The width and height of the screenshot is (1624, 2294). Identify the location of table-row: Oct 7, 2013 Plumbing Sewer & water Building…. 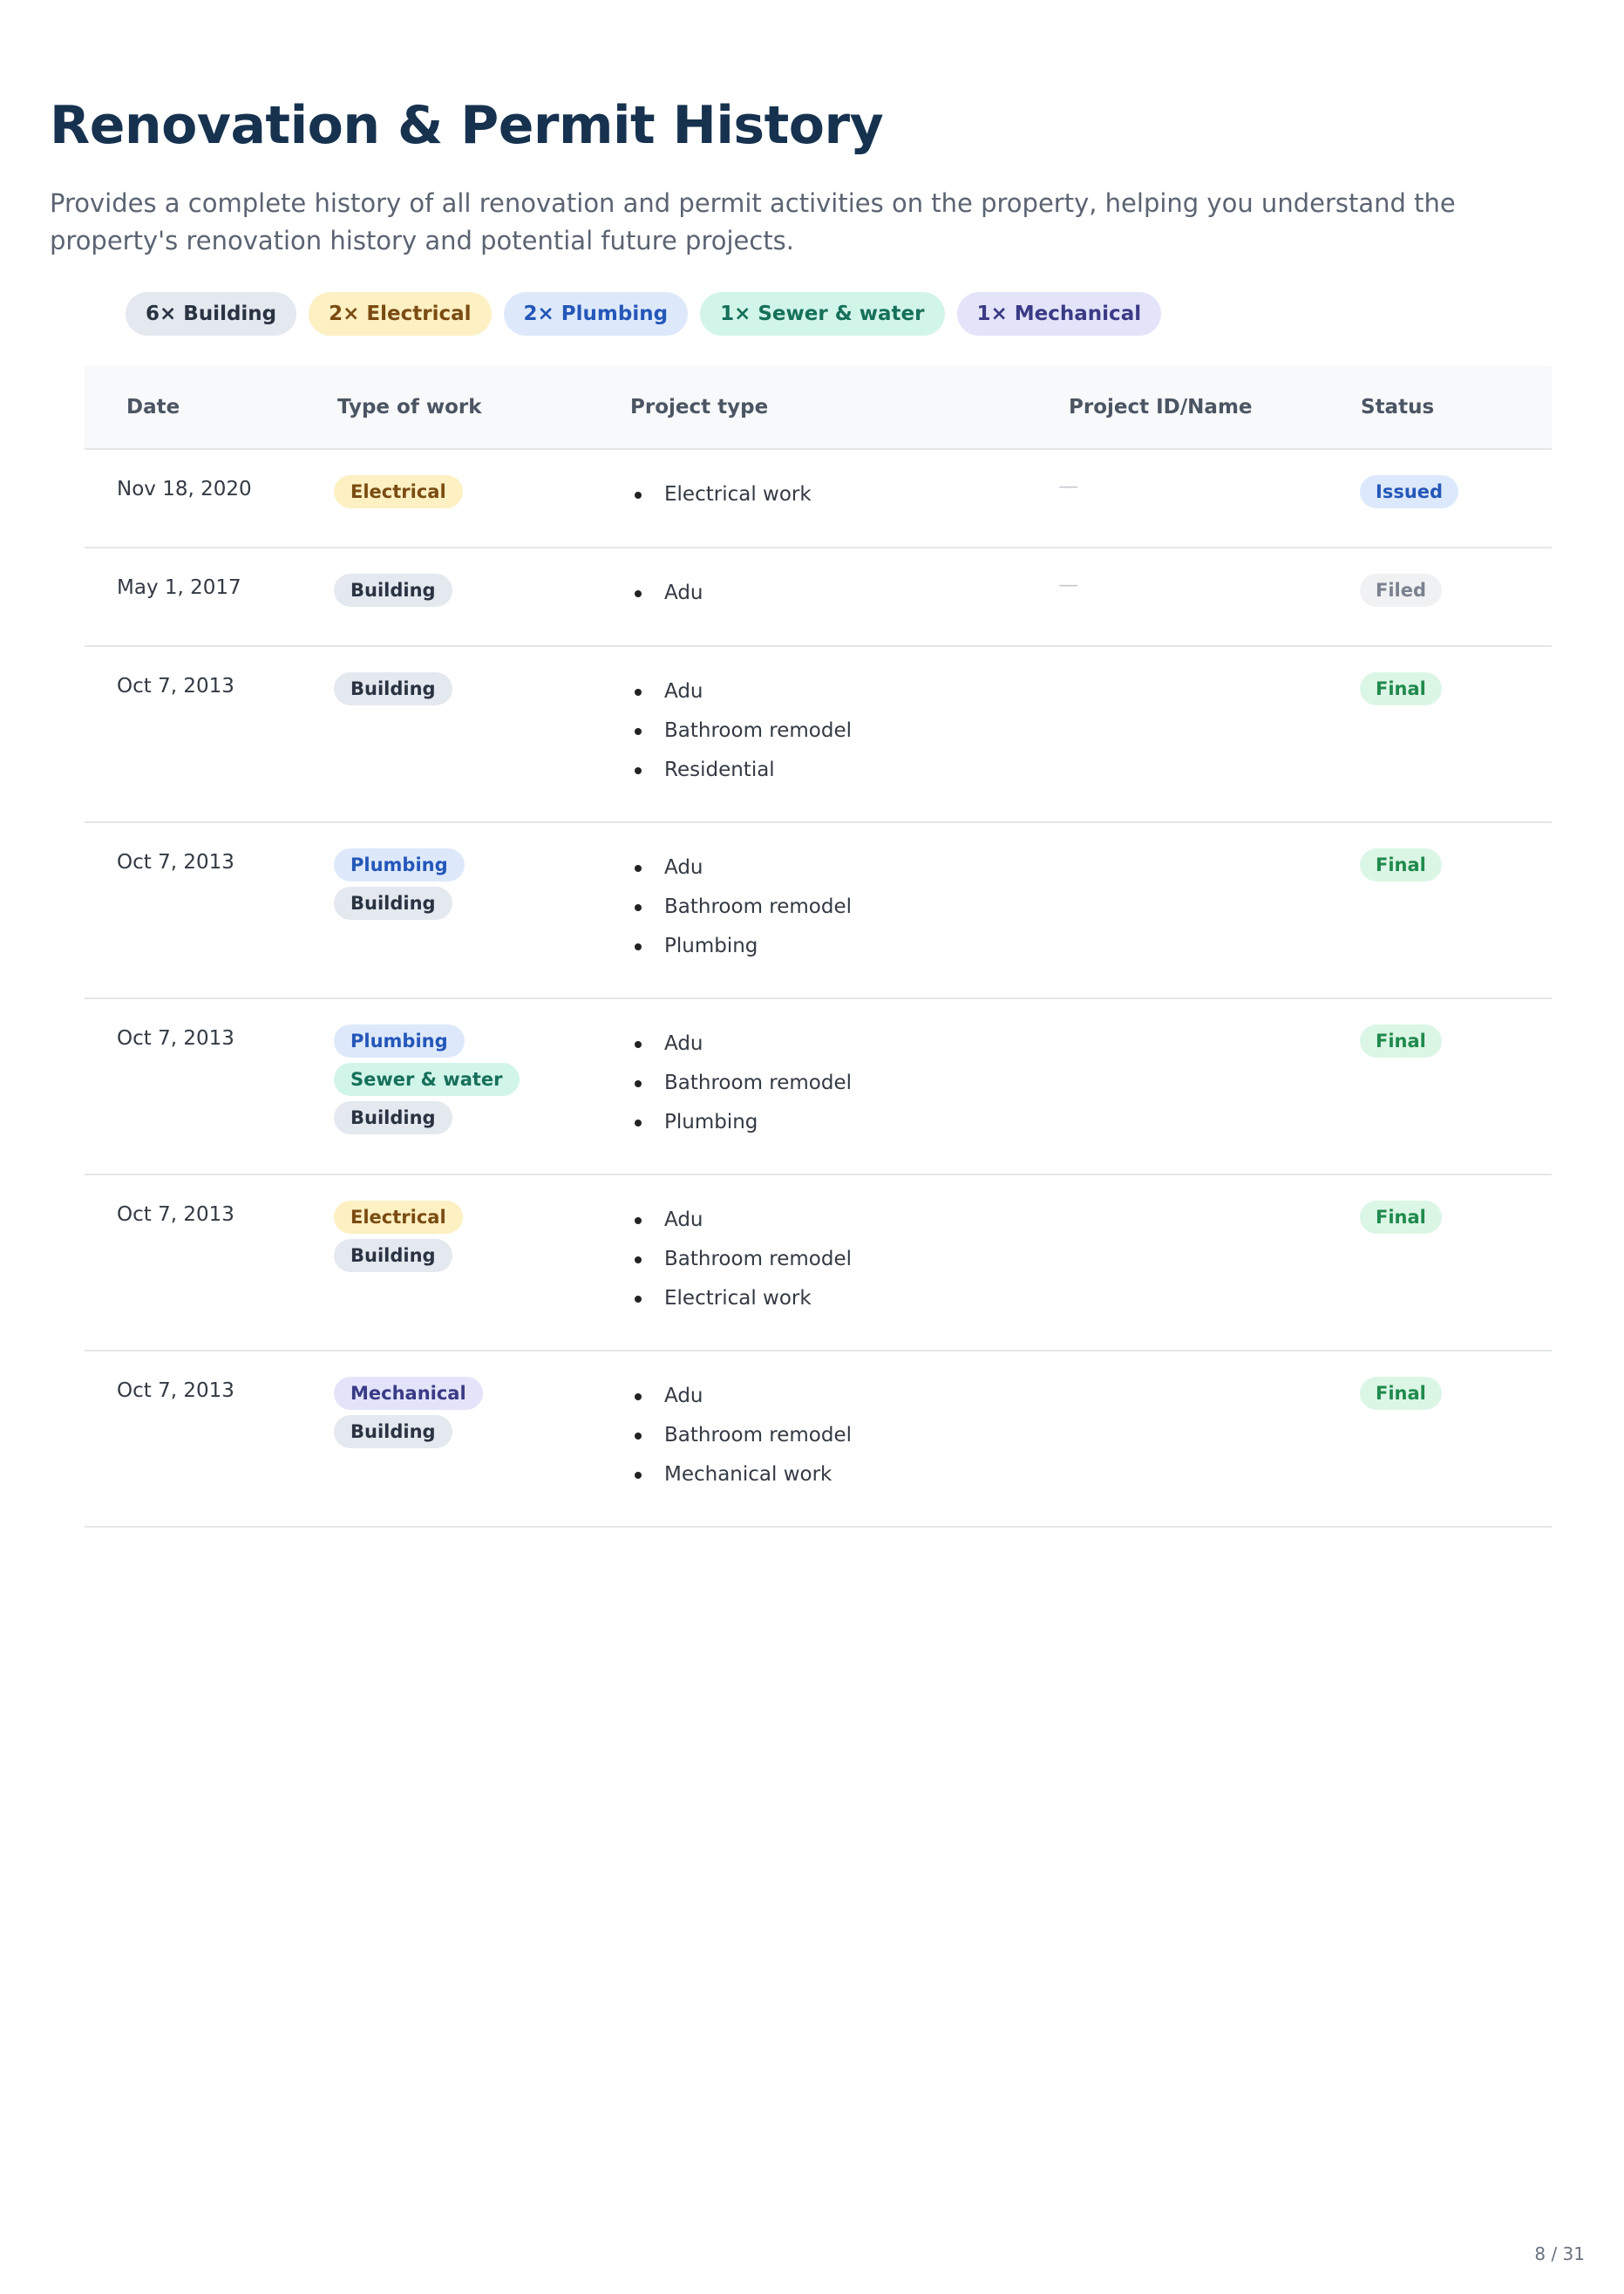
(818, 1087).